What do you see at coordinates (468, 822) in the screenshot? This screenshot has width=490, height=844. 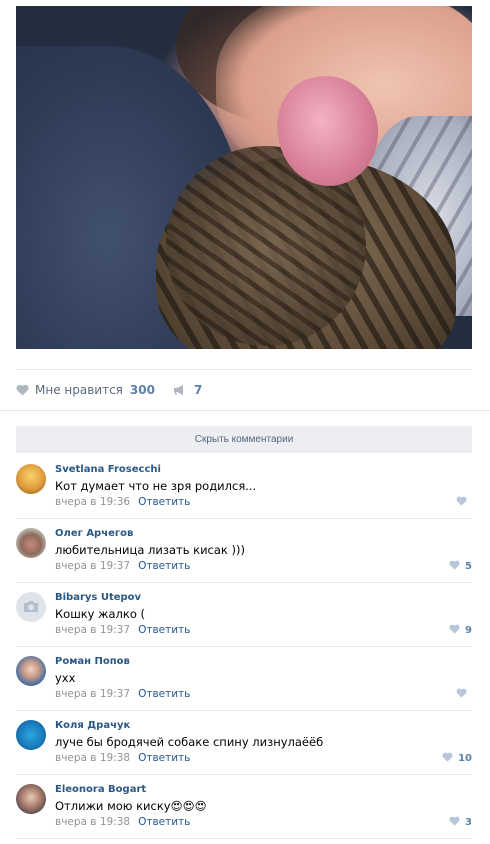 I see `comment-like-count: 3` at bounding box center [468, 822].